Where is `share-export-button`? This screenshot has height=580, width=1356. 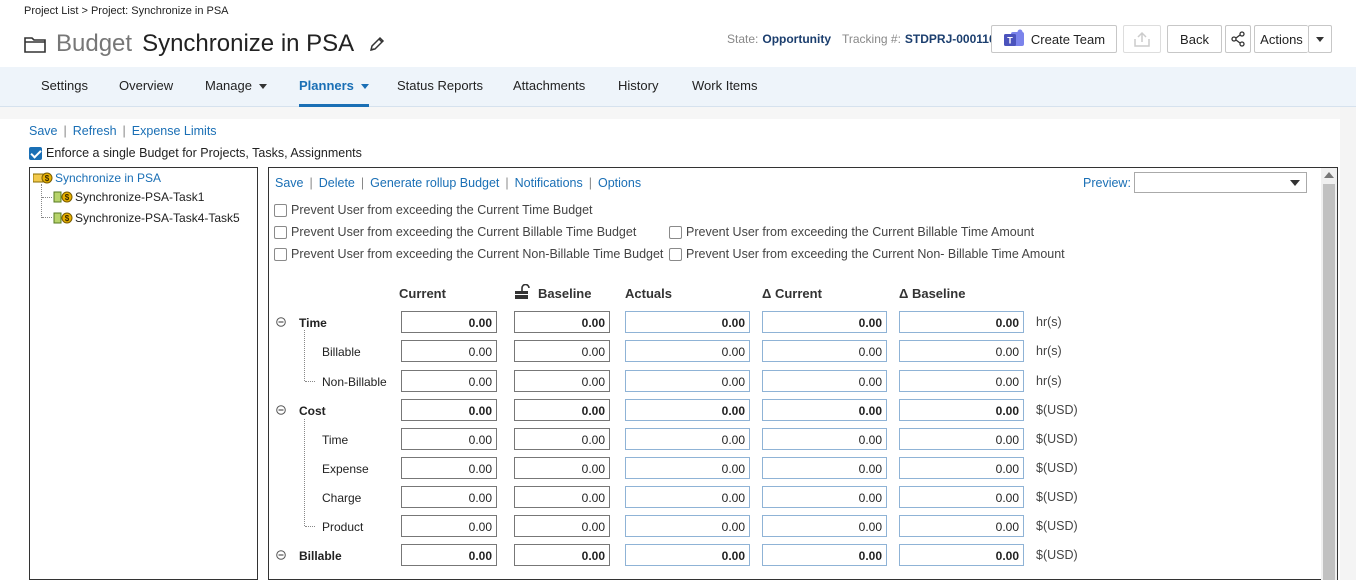
share-export-button is located at coordinates (1142, 39).